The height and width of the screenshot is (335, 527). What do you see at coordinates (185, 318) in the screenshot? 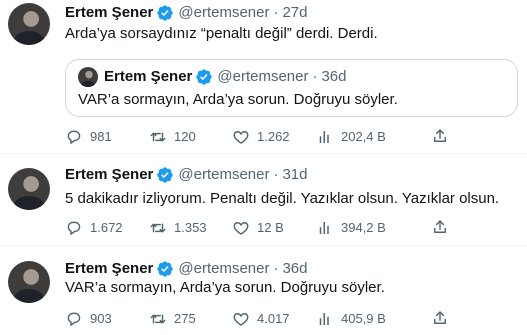
I see `retweet-count: 275` at bounding box center [185, 318].